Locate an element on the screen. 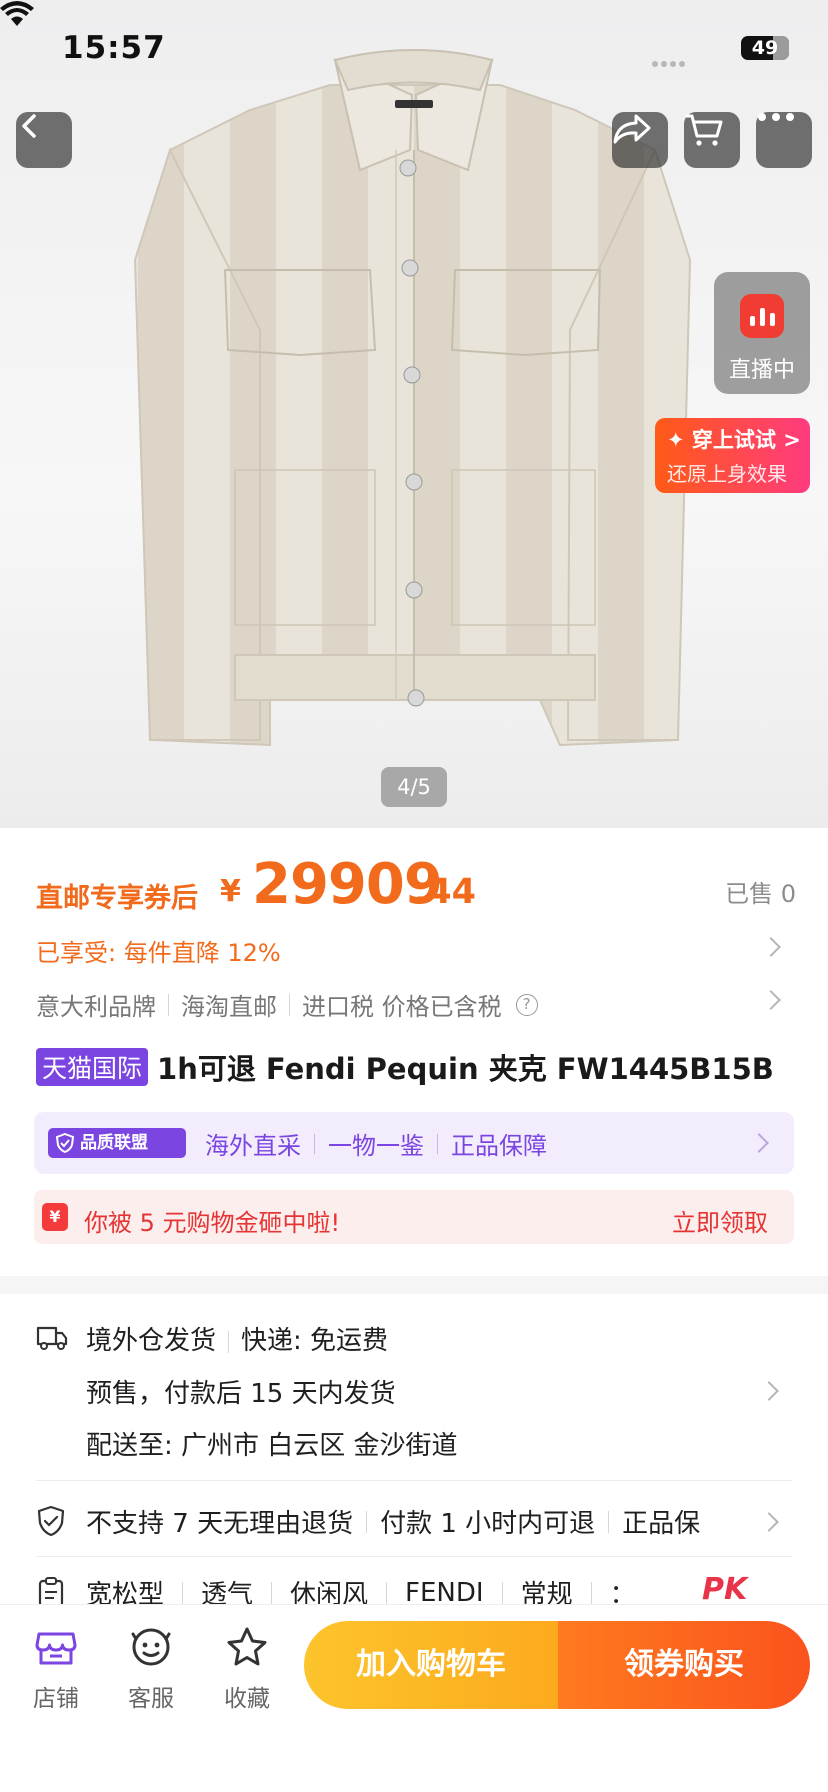 The image size is (828, 1792). sold-count: 已售 0 is located at coordinates (760, 894).